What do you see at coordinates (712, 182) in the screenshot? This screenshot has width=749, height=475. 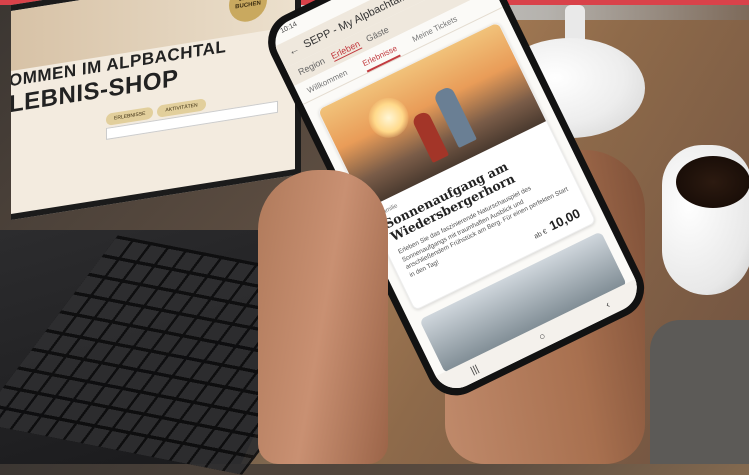 I see `coffee-surface` at bounding box center [712, 182].